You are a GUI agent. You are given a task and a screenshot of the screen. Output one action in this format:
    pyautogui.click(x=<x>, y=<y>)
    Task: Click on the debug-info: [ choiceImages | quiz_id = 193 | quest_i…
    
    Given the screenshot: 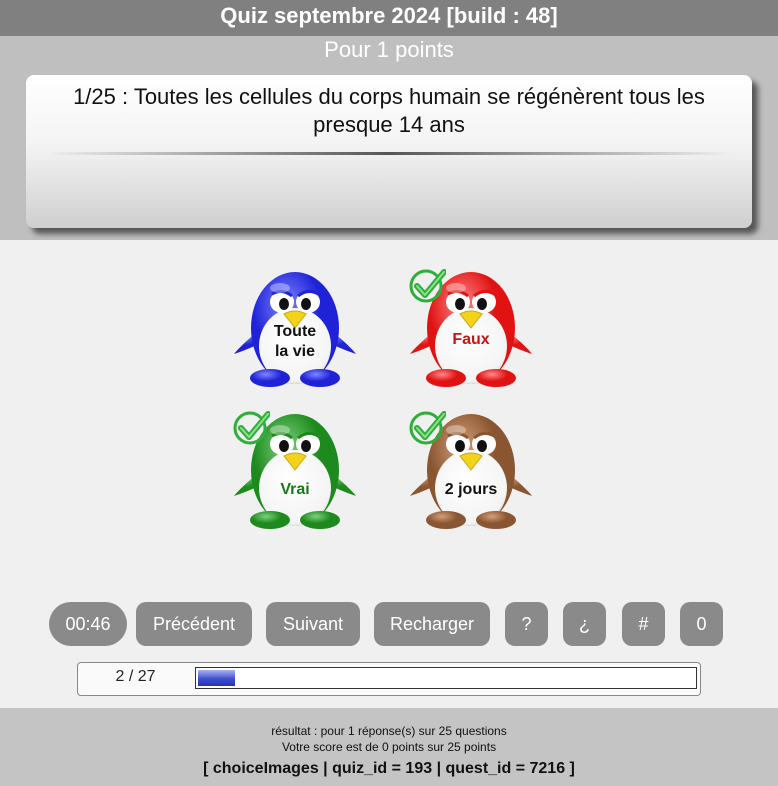 What is the action you would take?
    pyautogui.click(x=389, y=768)
    